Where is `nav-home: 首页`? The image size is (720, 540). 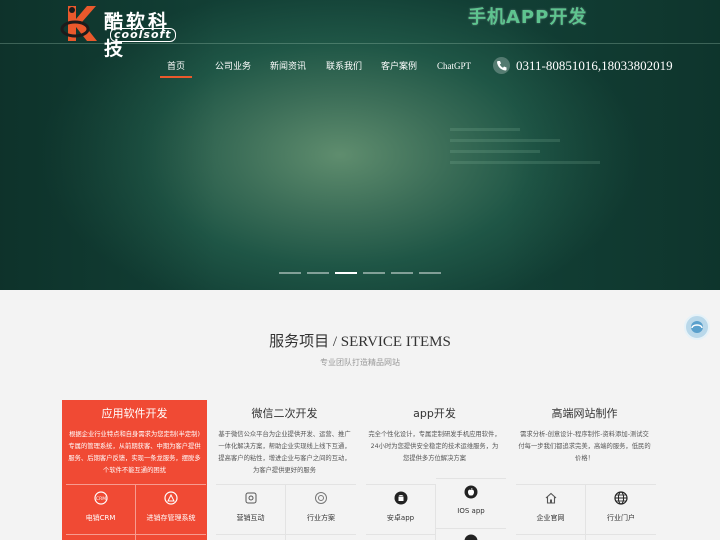 nav-home: 首页 is located at coordinates (176, 68).